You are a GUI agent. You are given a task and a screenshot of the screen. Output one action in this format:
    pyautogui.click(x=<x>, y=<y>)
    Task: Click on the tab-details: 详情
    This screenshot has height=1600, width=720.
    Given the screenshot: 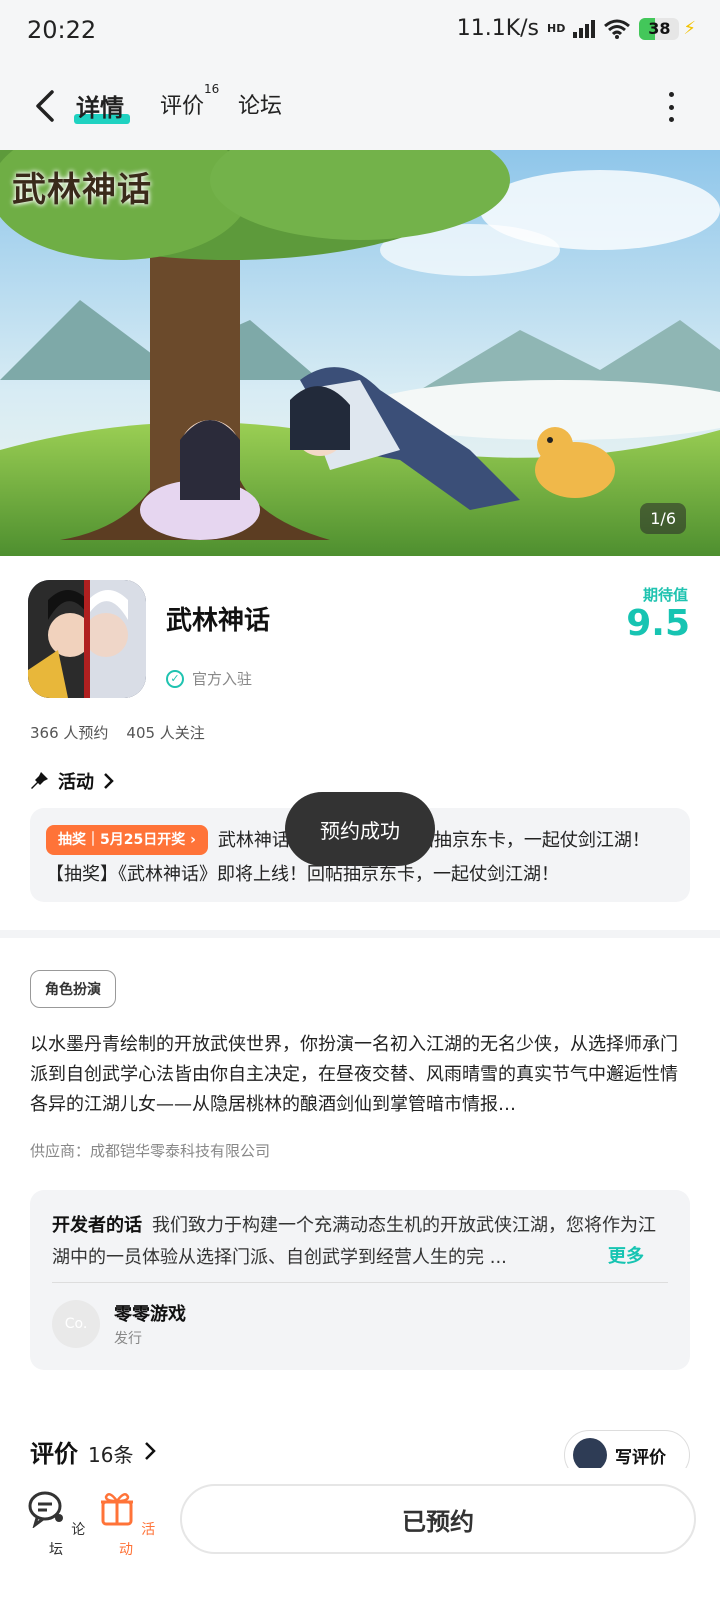 What is the action you would take?
    pyautogui.click(x=100, y=105)
    